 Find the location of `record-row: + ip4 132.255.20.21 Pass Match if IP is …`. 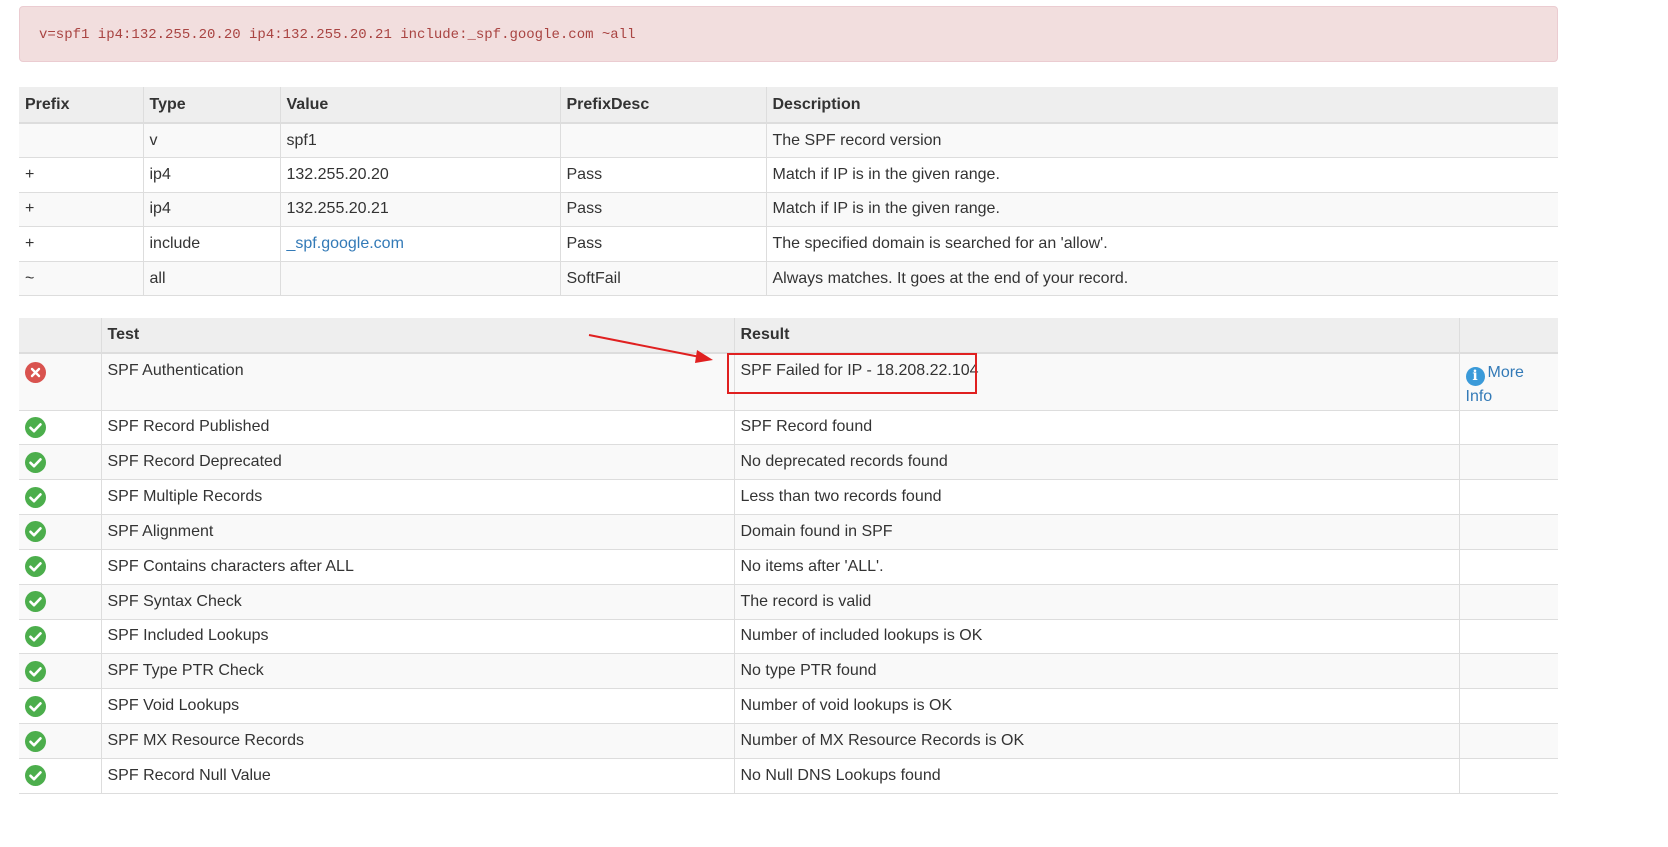

record-row: + ip4 132.255.20.21 Pass Match if IP is … is located at coordinates (788, 210).